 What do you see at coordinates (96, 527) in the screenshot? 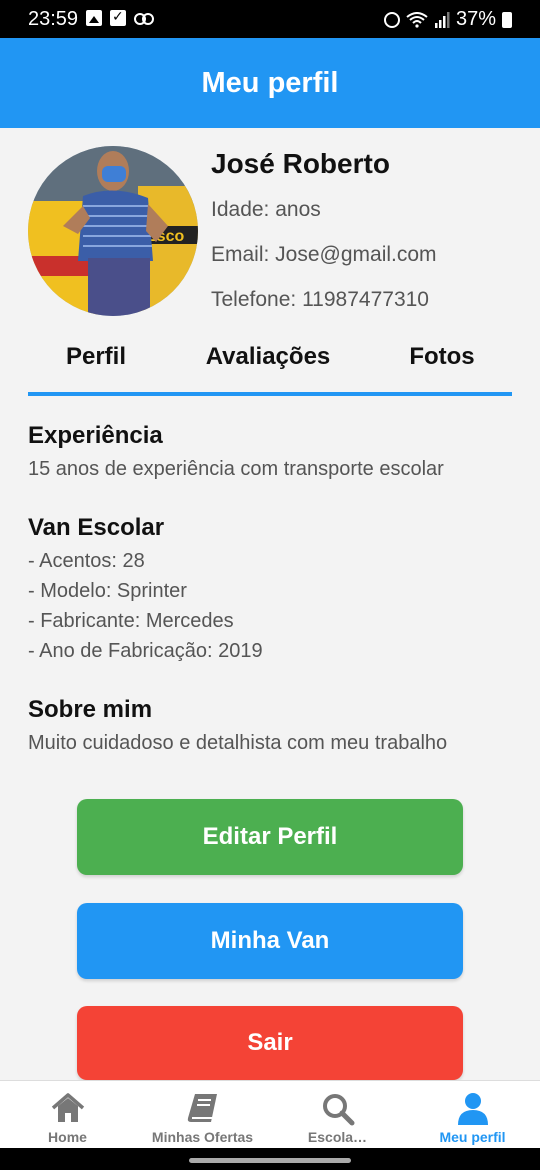
I see `van-title: Van Escolar` at bounding box center [96, 527].